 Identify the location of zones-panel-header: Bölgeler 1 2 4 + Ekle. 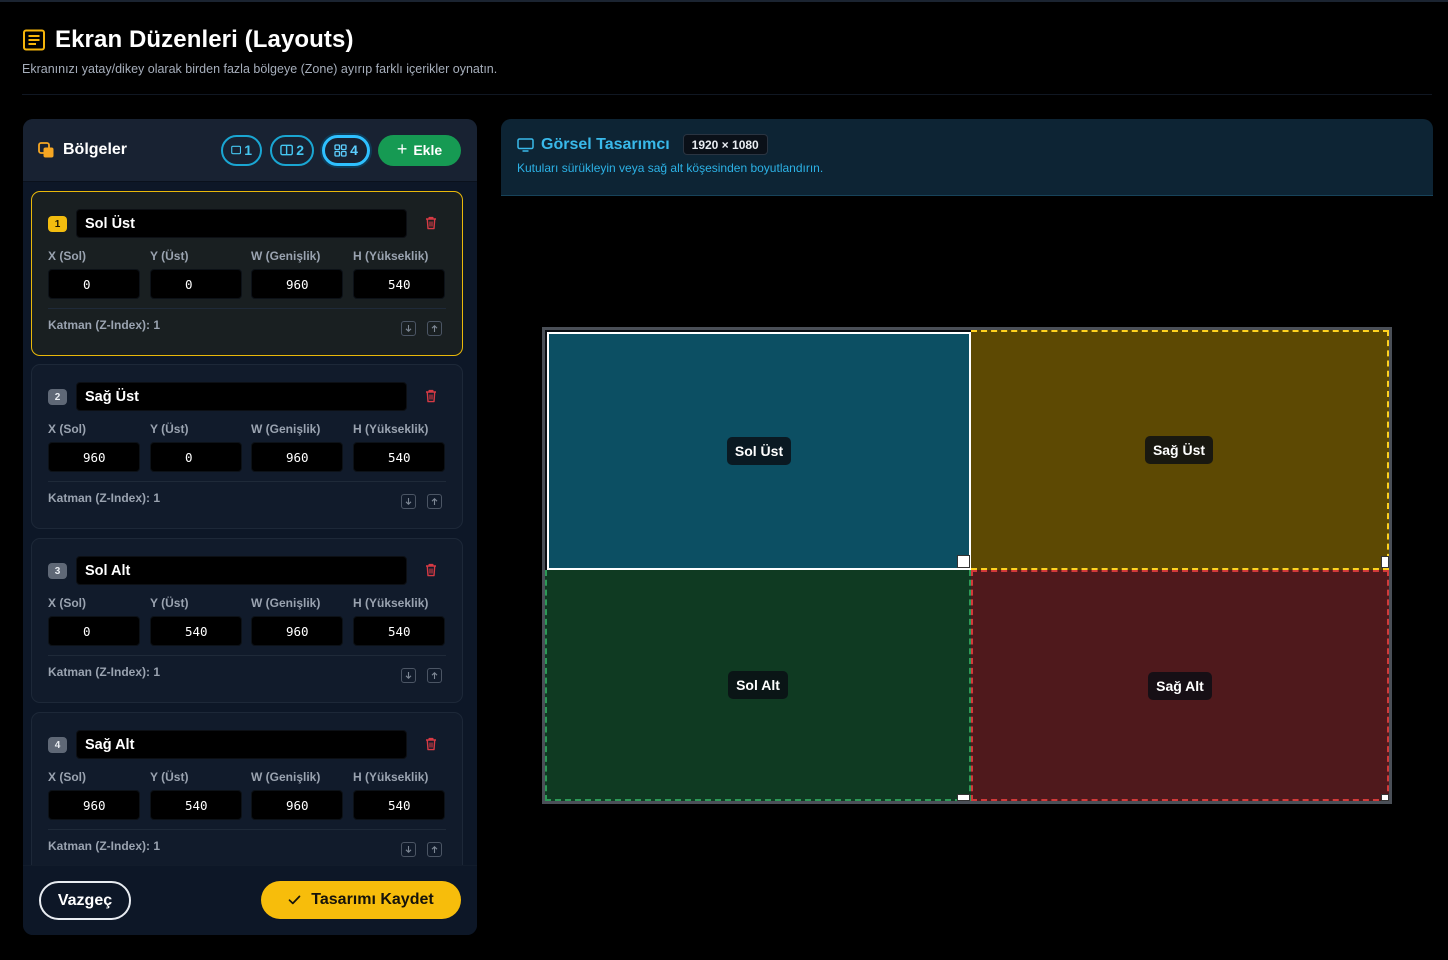
(250, 150).